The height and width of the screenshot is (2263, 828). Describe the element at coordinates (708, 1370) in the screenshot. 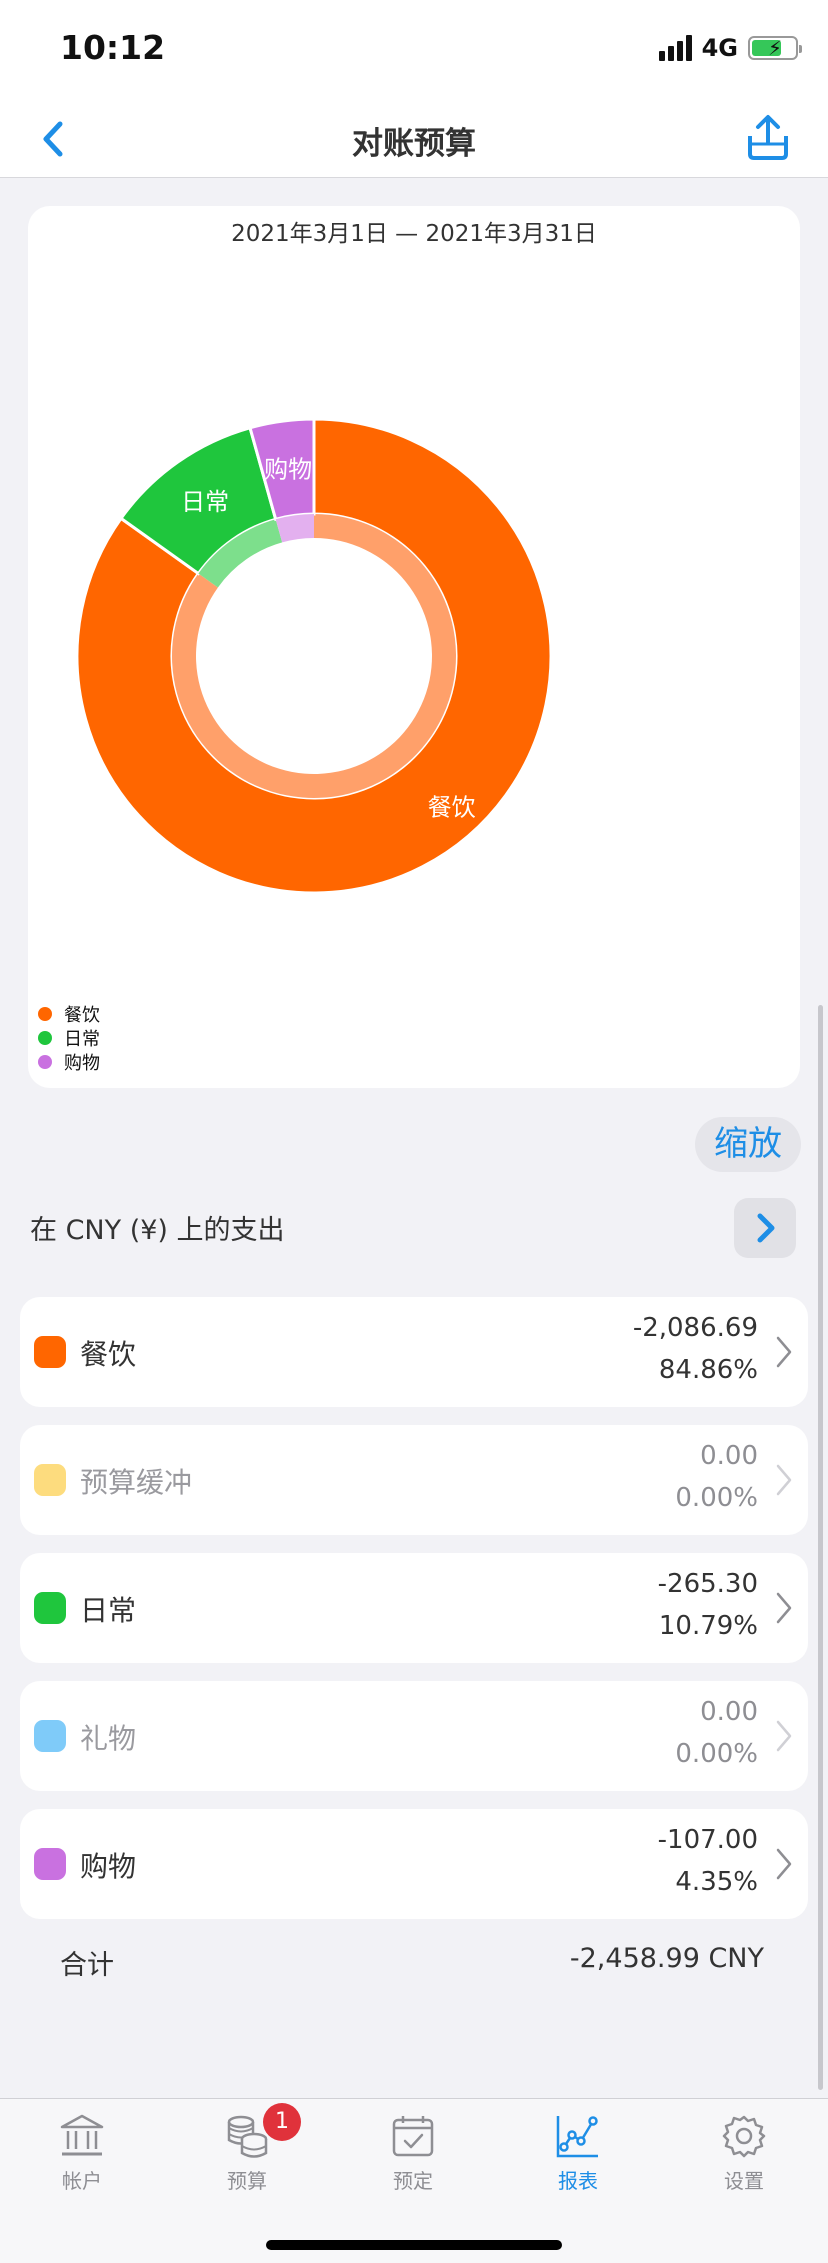

I see `category-percent: 84.86%` at that location.